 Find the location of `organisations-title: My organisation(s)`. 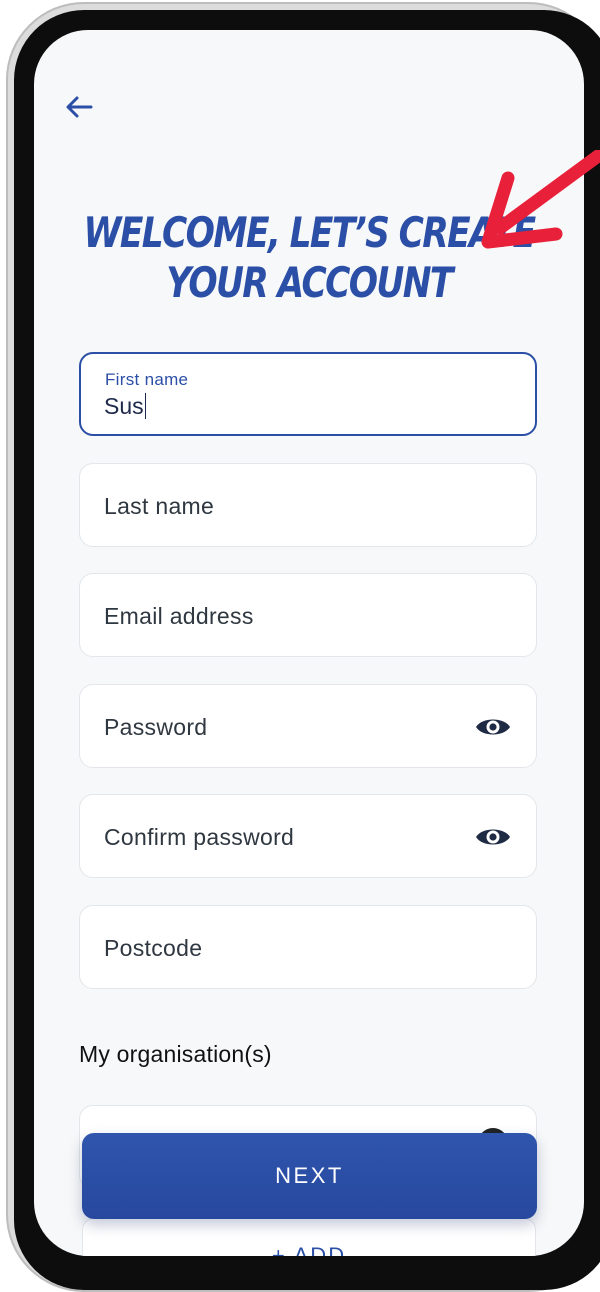

organisations-title: My organisation(s) is located at coordinates (175, 1054).